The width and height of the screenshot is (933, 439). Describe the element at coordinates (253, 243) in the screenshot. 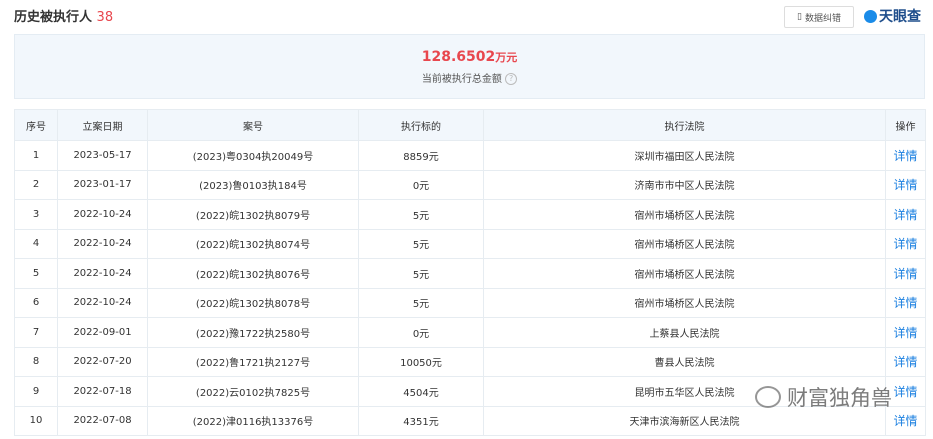

I see `cell-case: (2022)皖1302执8074号` at that location.